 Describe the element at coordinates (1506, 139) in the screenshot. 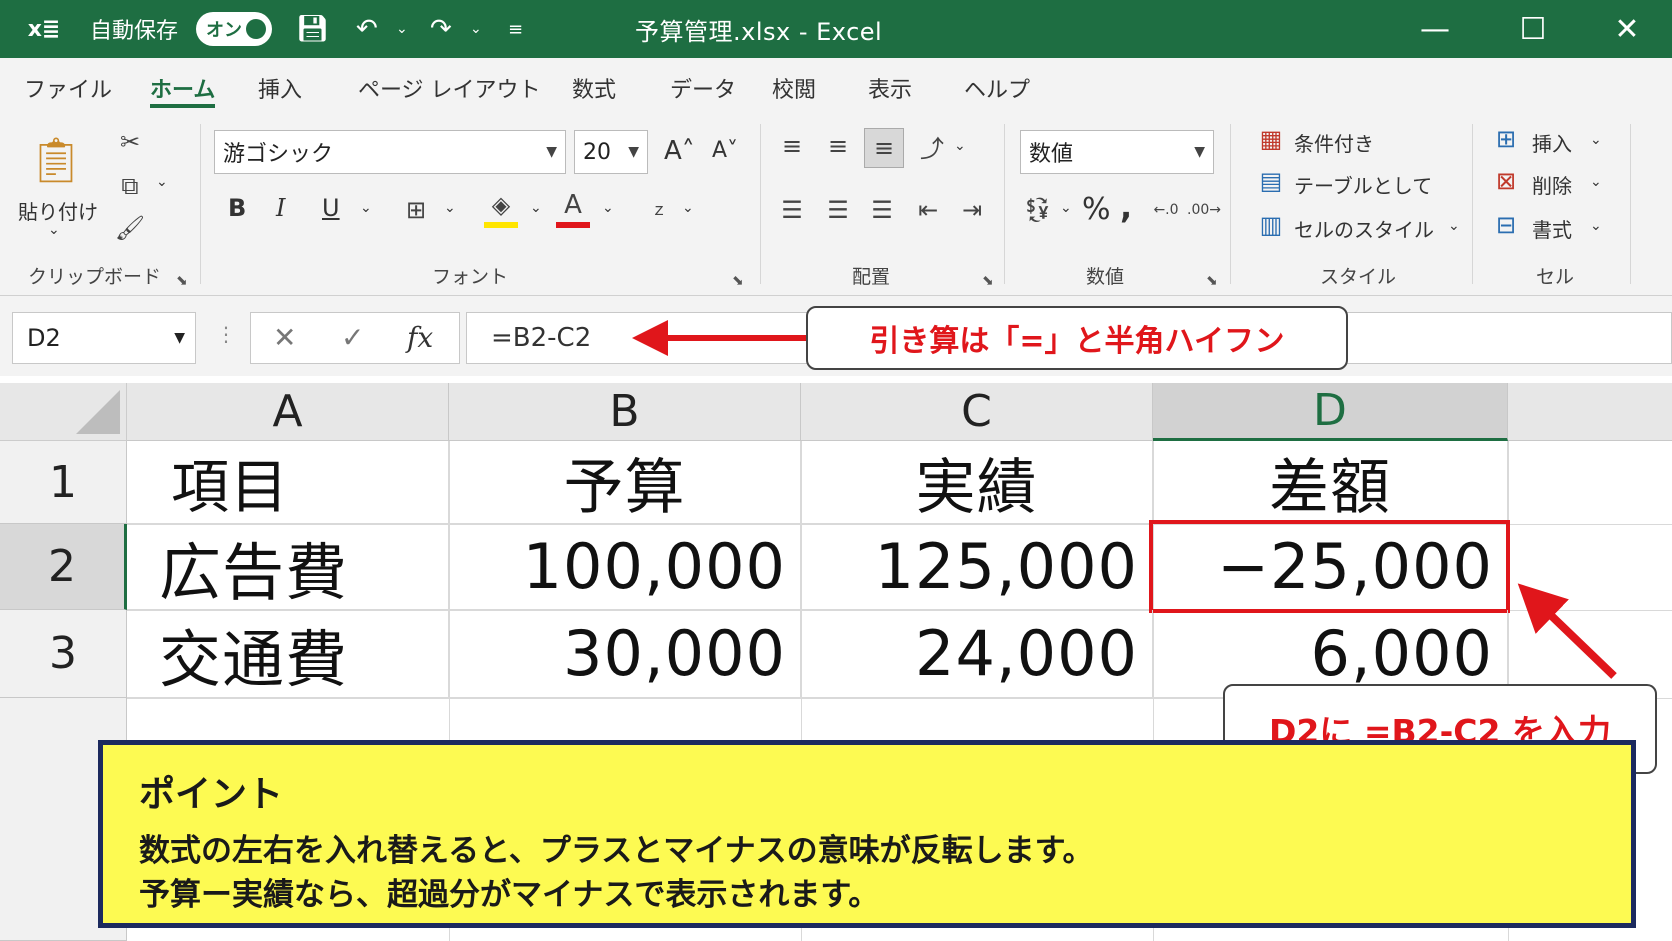

I see `insert-cells-icon: ⊞` at that location.